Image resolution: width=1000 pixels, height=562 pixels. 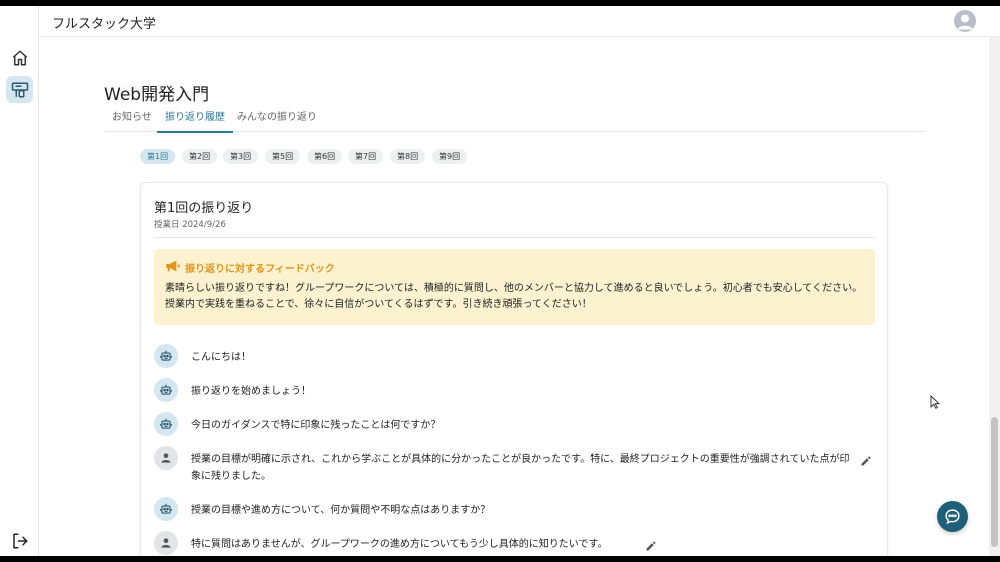 I want to click on session-chip-5: 第5回, so click(x=283, y=156).